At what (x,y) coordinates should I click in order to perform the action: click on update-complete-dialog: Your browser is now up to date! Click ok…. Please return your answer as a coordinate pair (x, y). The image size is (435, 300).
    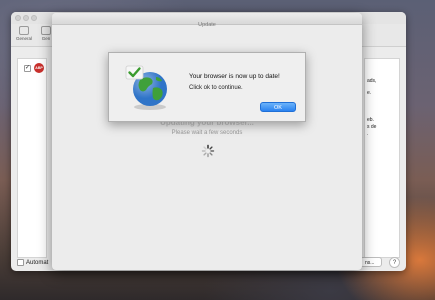
    Looking at the image, I should click on (207, 87).